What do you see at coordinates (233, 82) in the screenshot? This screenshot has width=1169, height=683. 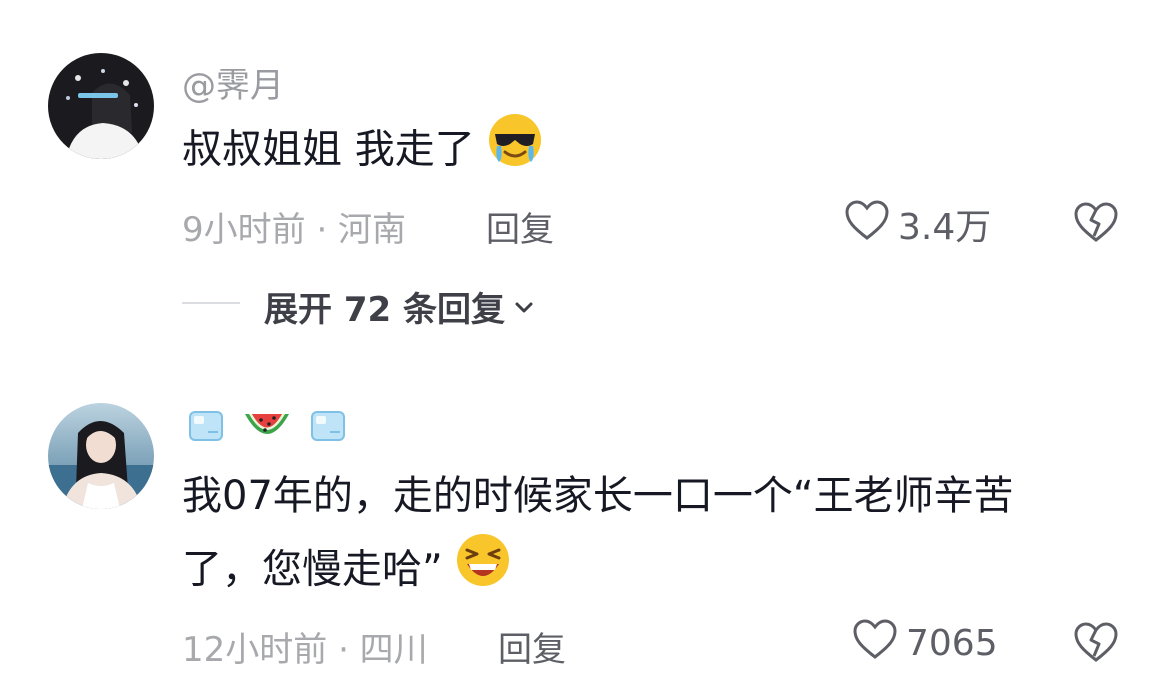 I see `username: @霁月` at bounding box center [233, 82].